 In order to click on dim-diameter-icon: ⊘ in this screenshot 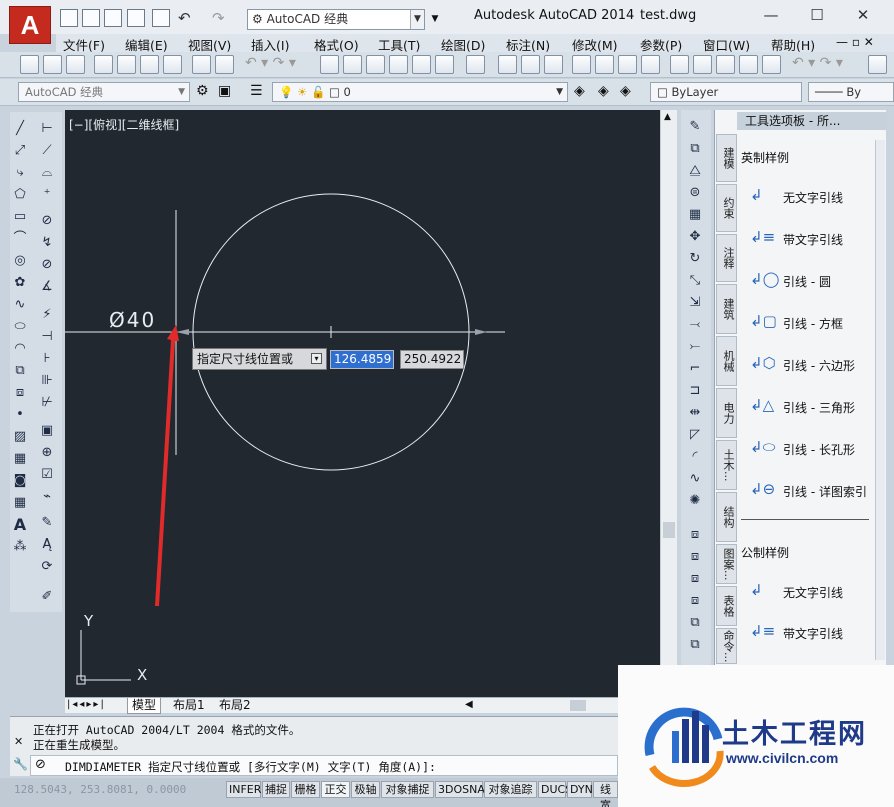, I will do `click(47, 265)`.